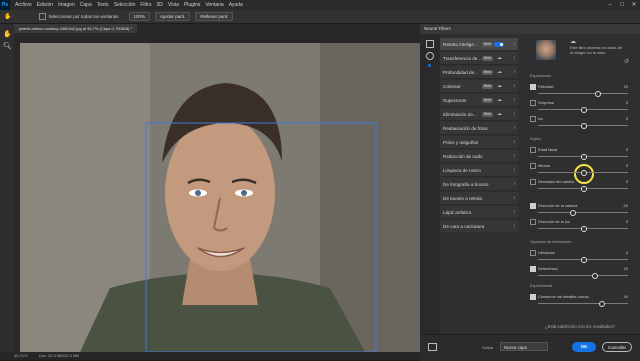 This screenshot has width=640, height=361. What do you see at coordinates (546, 86) in the screenshot?
I see `slider-label: Felicidad` at bounding box center [546, 86].